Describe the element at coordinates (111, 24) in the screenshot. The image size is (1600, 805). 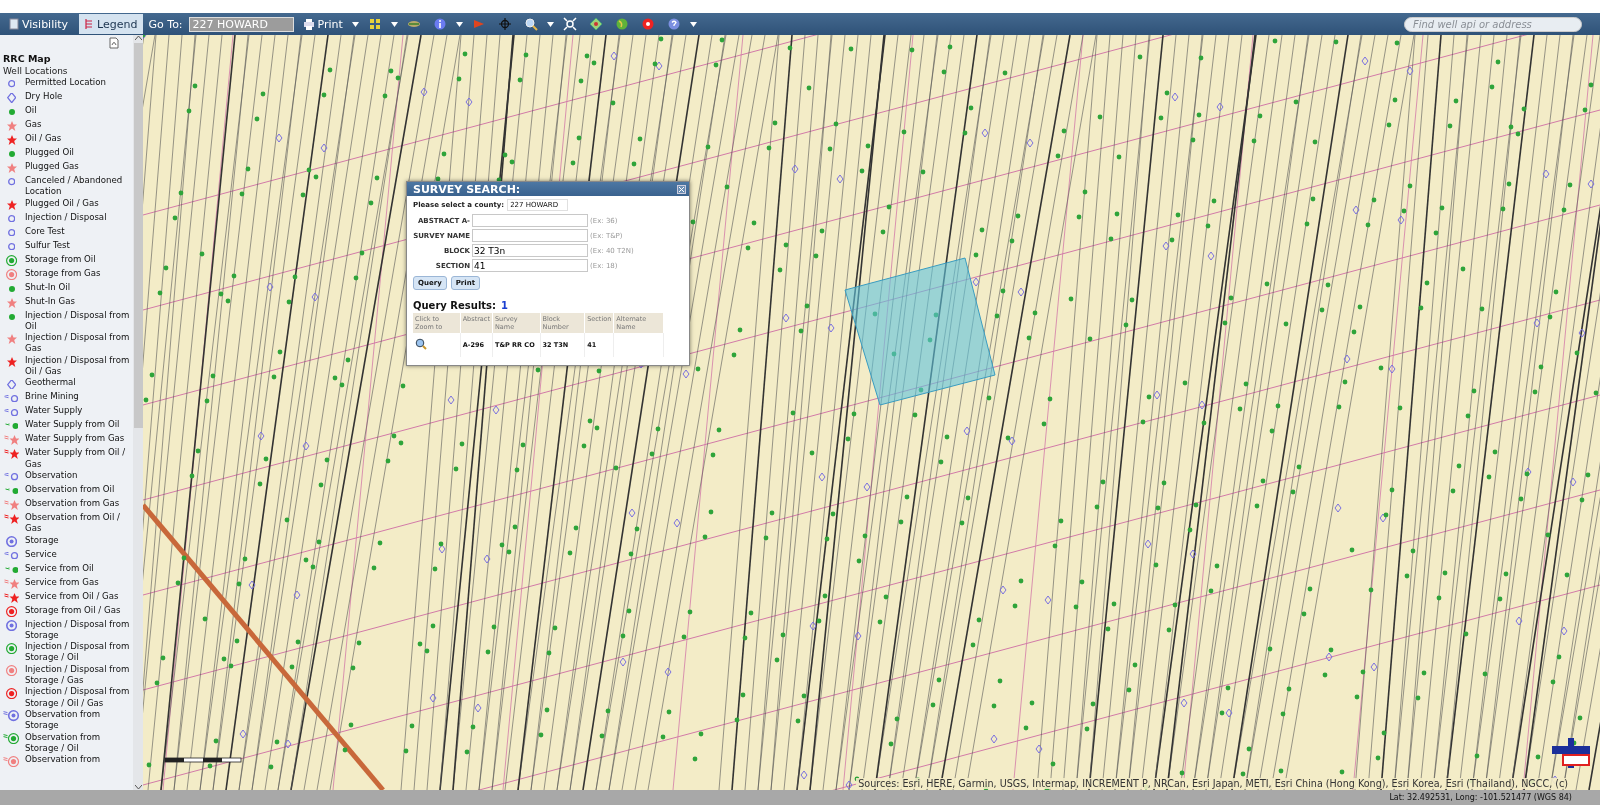
I see `toolbar-tab: Legend` at that location.